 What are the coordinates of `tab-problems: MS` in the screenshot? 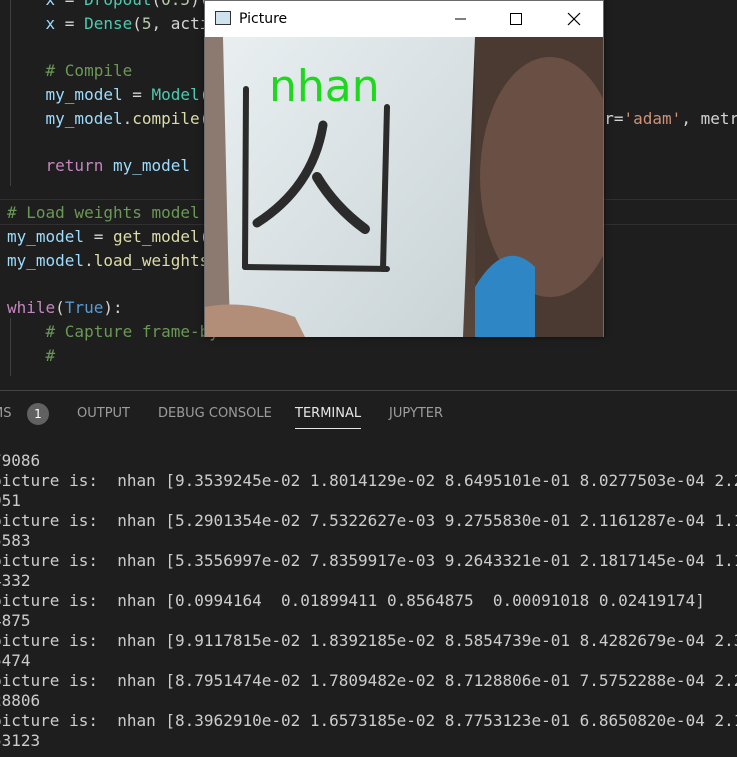 It's located at (5, 414).